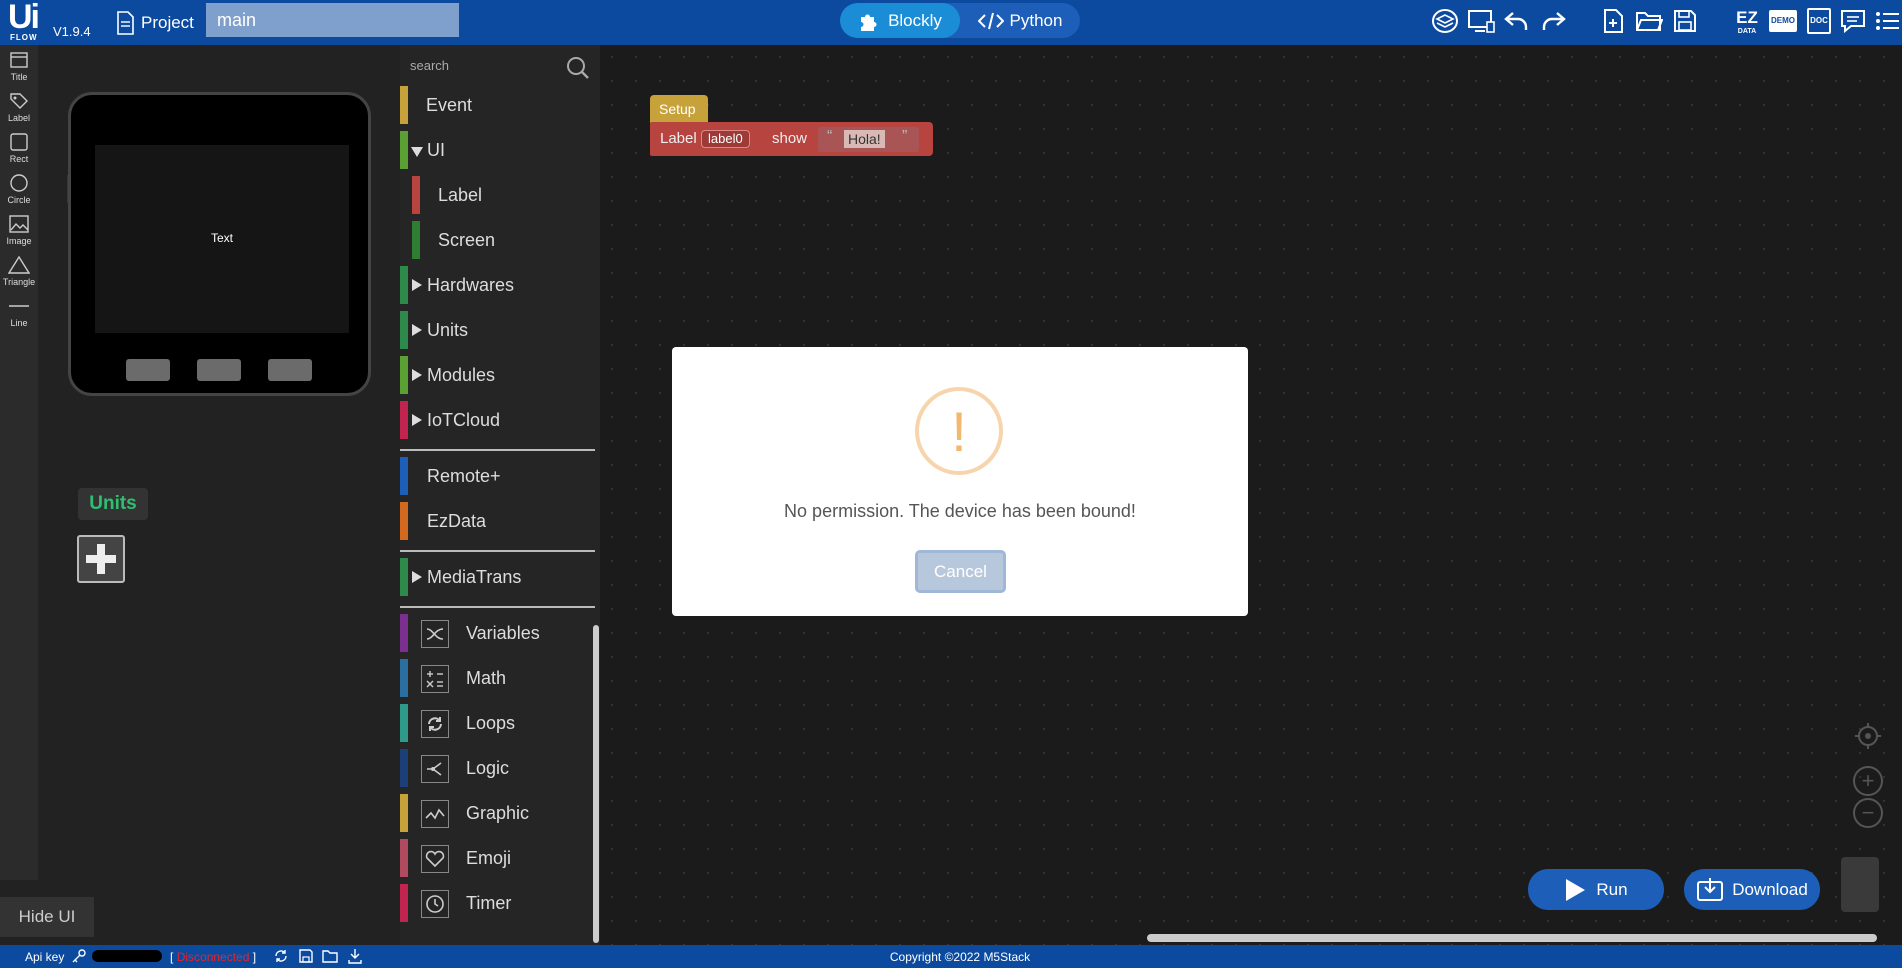 The width and height of the screenshot is (1902, 968). Describe the element at coordinates (959, 431) in the screenshot. I see `warning-icon: !` at that location.